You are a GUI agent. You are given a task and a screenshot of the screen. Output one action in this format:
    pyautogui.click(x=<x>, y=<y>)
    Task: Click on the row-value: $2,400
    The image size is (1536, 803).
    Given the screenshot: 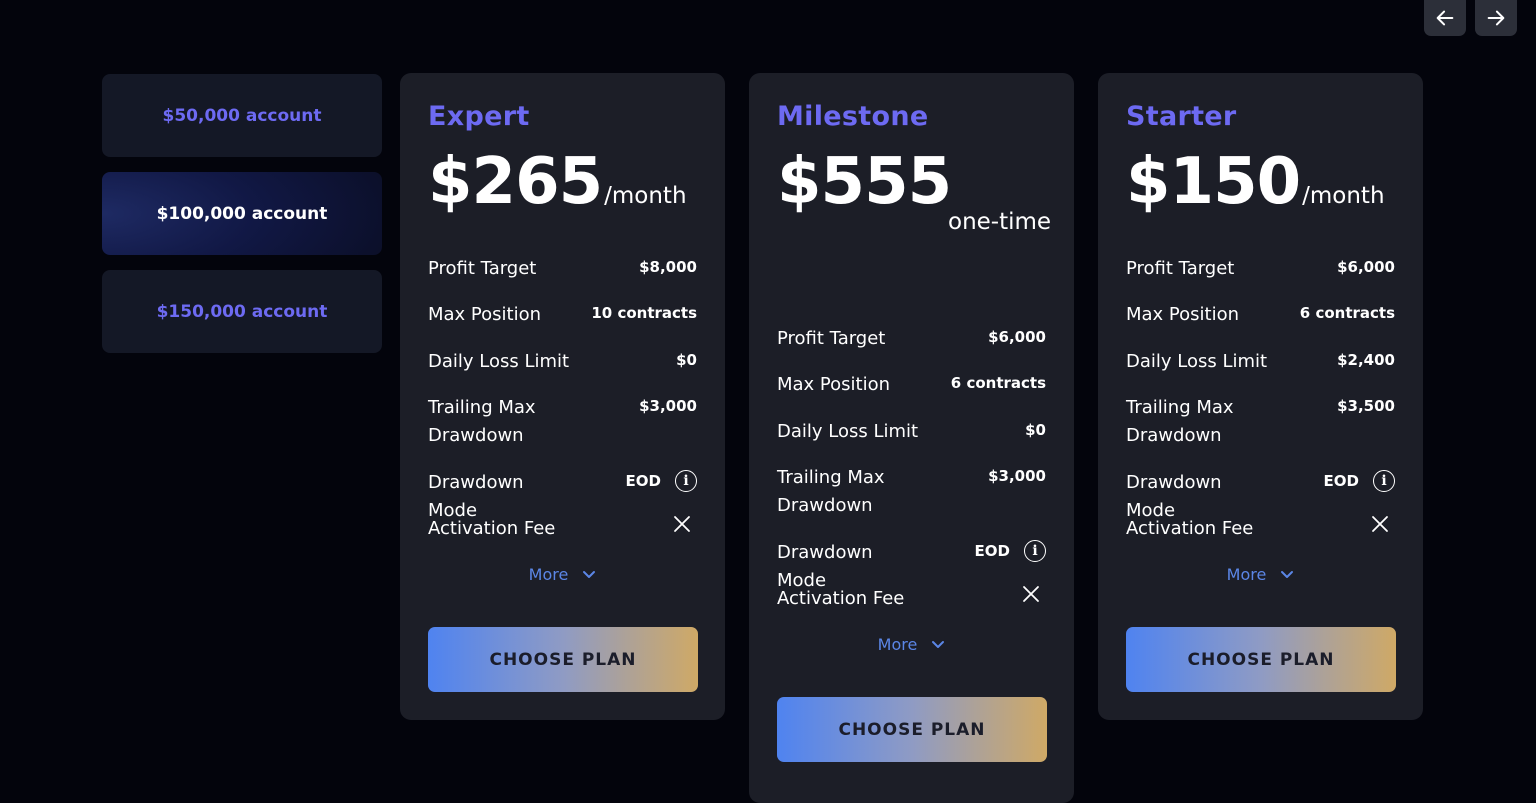 What is the action you would take?
    pyautogui.click(x=1366, y=360)
    